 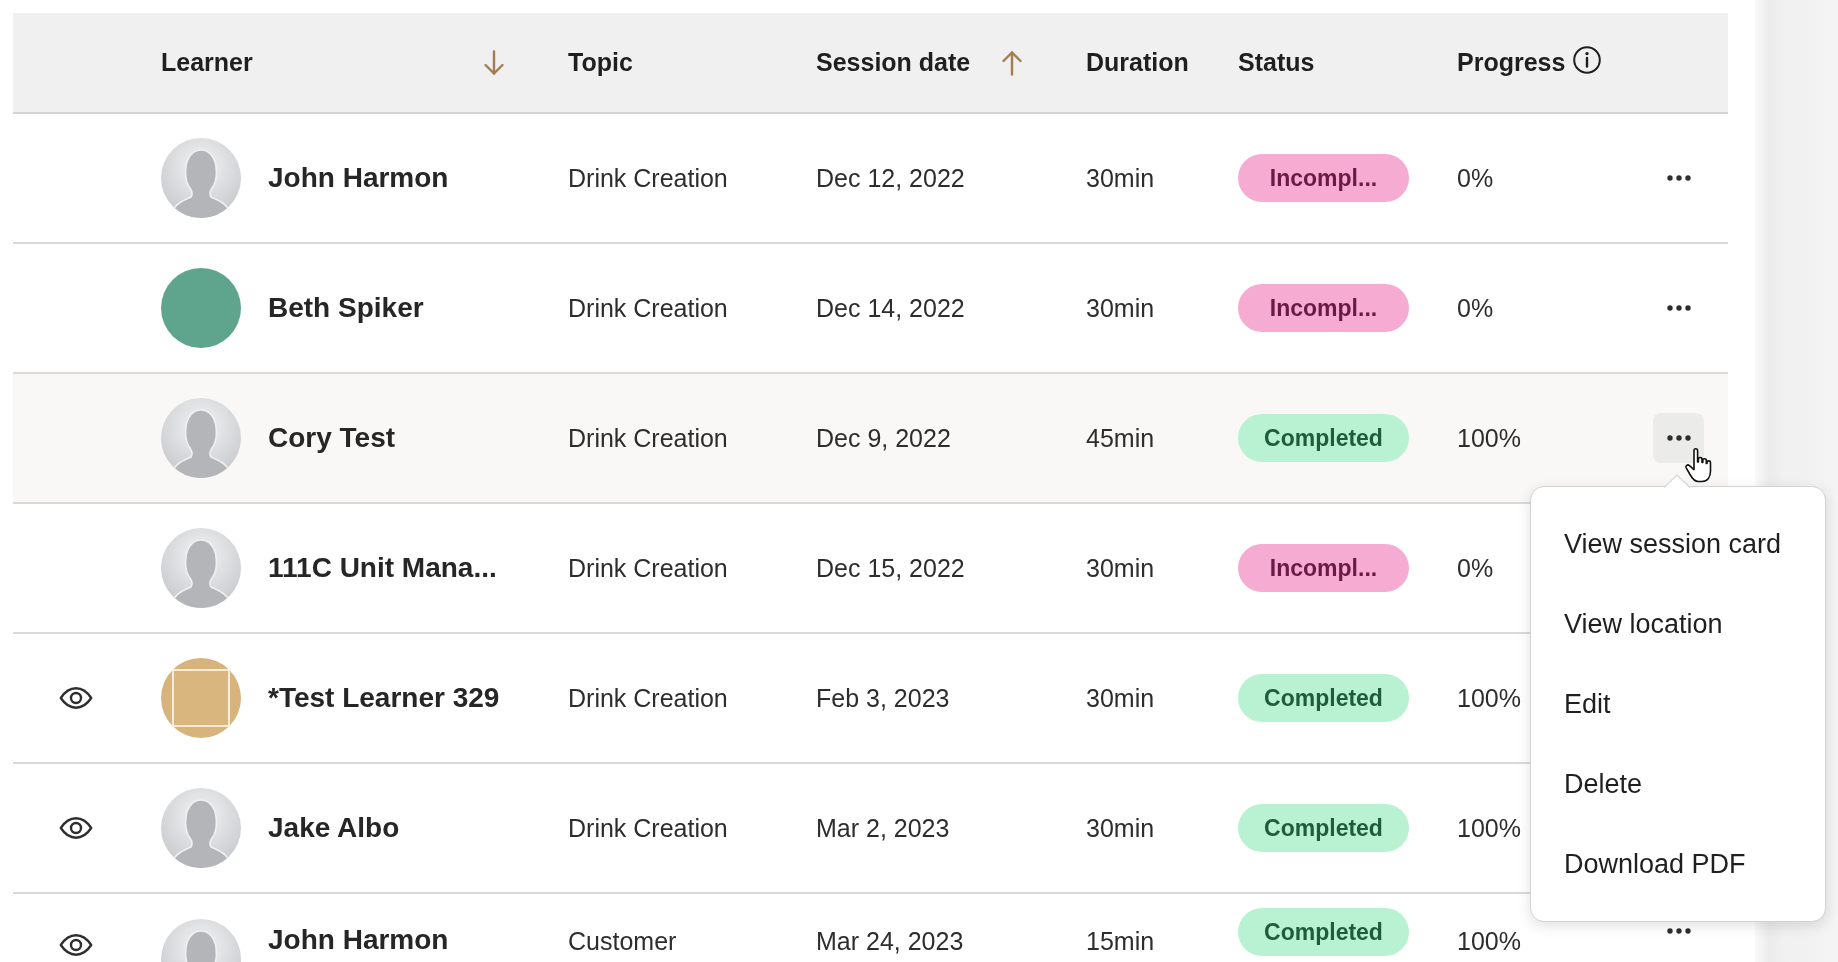 What do you see at coordinates (893, 62) in the screenshot?
I see `column-title: Session date` at bounding box center [893, 62].